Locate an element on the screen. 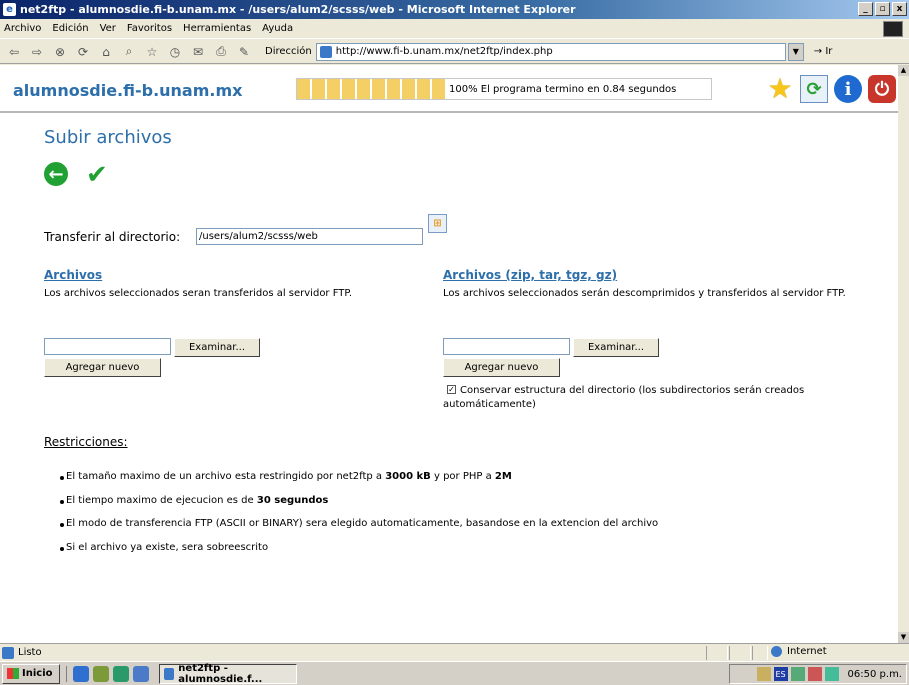  menu-ver: Ver is located at coordinates (108, 28).